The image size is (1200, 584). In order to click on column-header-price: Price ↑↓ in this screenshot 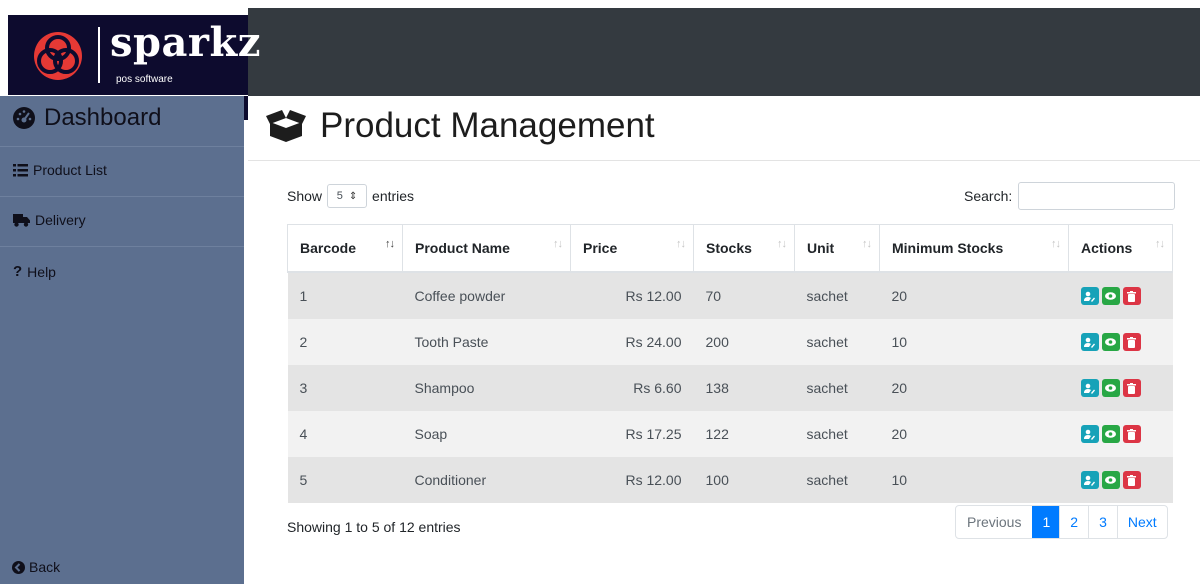, I will do `click(632, 248)`.